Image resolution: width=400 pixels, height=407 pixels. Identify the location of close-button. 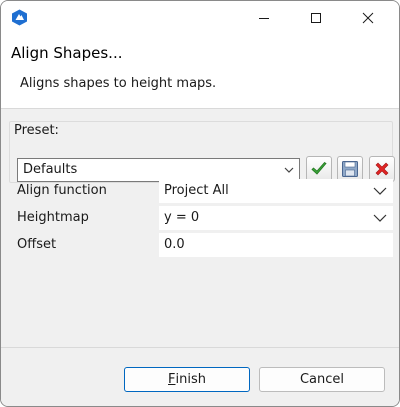
(368, 17).